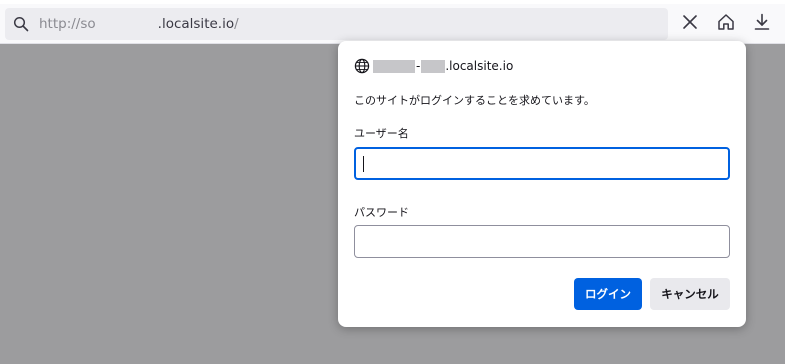 The height and width of the screenshot is (364, 785). Describe the element at coordinates (474, 100) in the screenshot. I see `login-prompt: このサイトがログインすることを求めています。` at that location.